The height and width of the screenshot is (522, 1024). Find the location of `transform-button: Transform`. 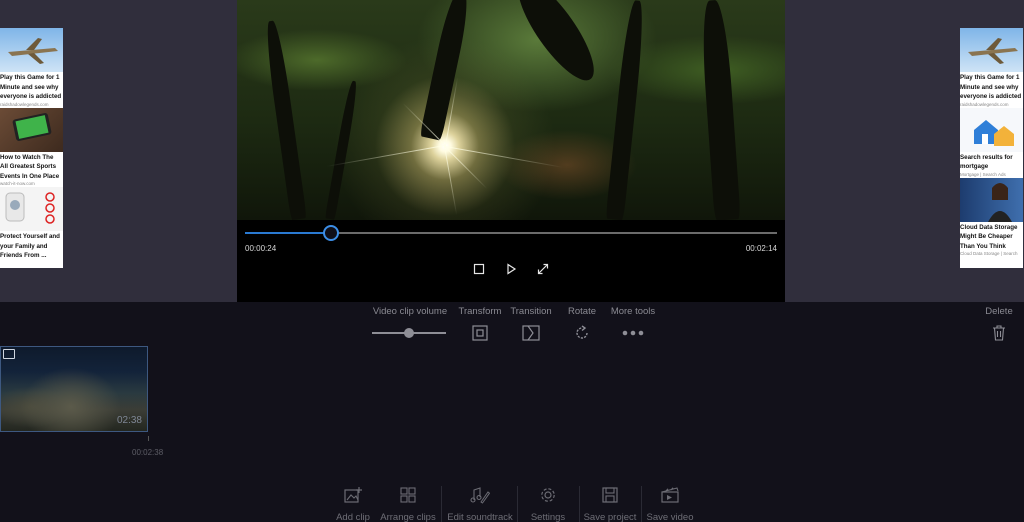

transform-button: Transform is located at coordinates (480, 324).